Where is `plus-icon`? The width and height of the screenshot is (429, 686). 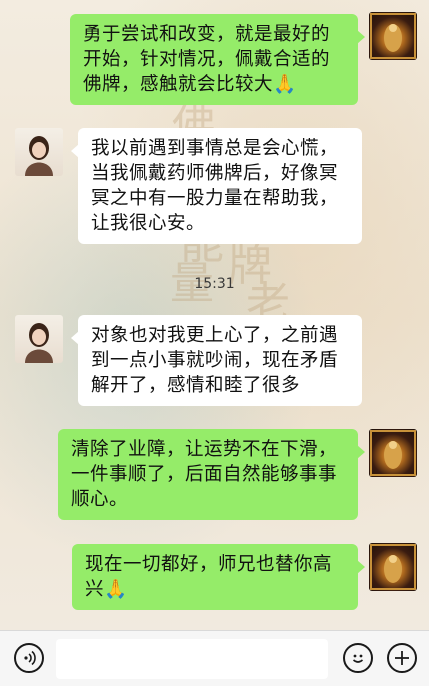
plus-icon is located at coordinates (402, 658).